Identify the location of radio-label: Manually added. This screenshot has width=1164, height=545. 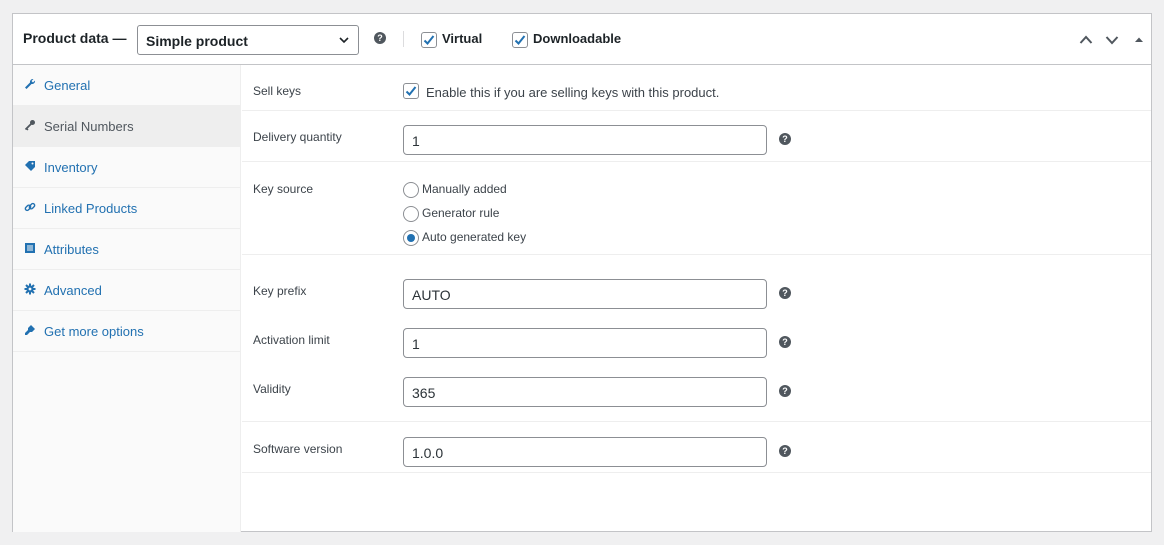
(464, 189).